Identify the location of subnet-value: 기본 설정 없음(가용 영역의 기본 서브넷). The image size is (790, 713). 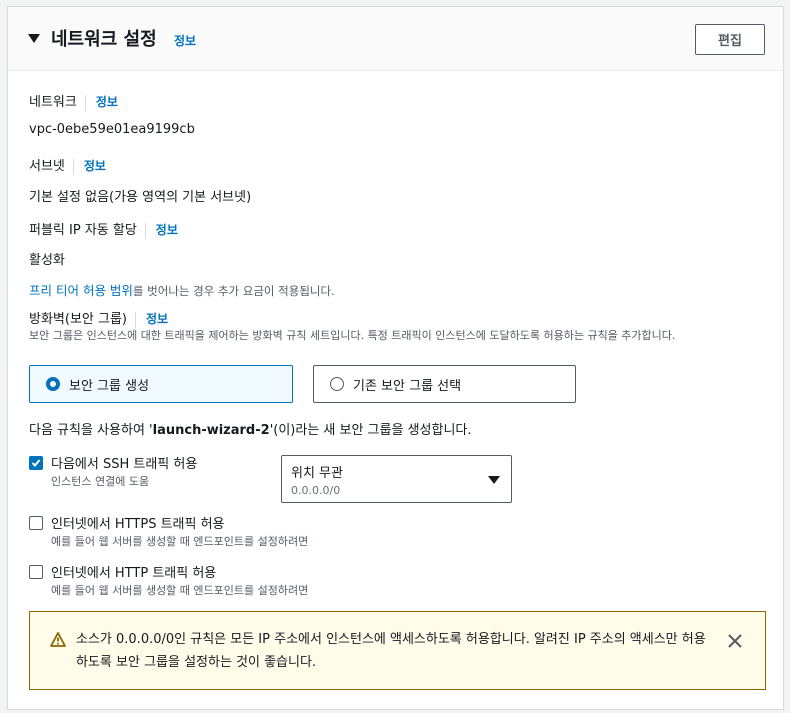
(140, 197).